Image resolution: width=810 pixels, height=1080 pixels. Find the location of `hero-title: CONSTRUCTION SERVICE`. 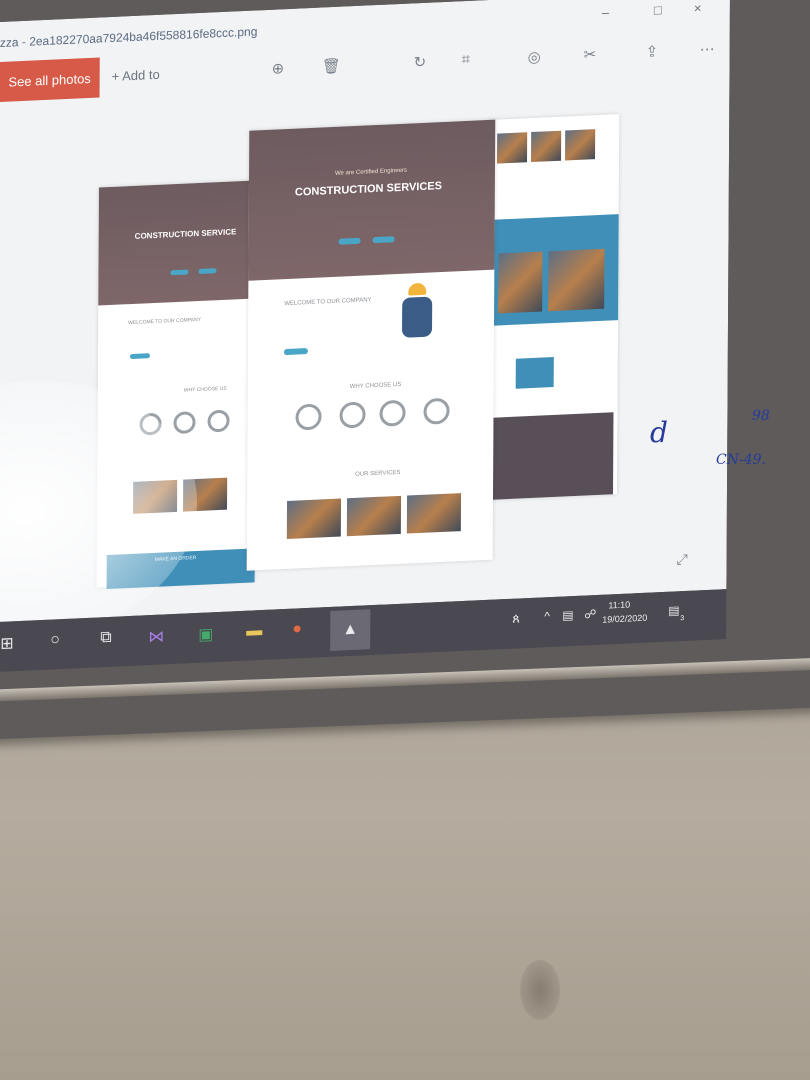

hero-title: CONSTRUCTION SERVICE is located at coordinates (185, 234).